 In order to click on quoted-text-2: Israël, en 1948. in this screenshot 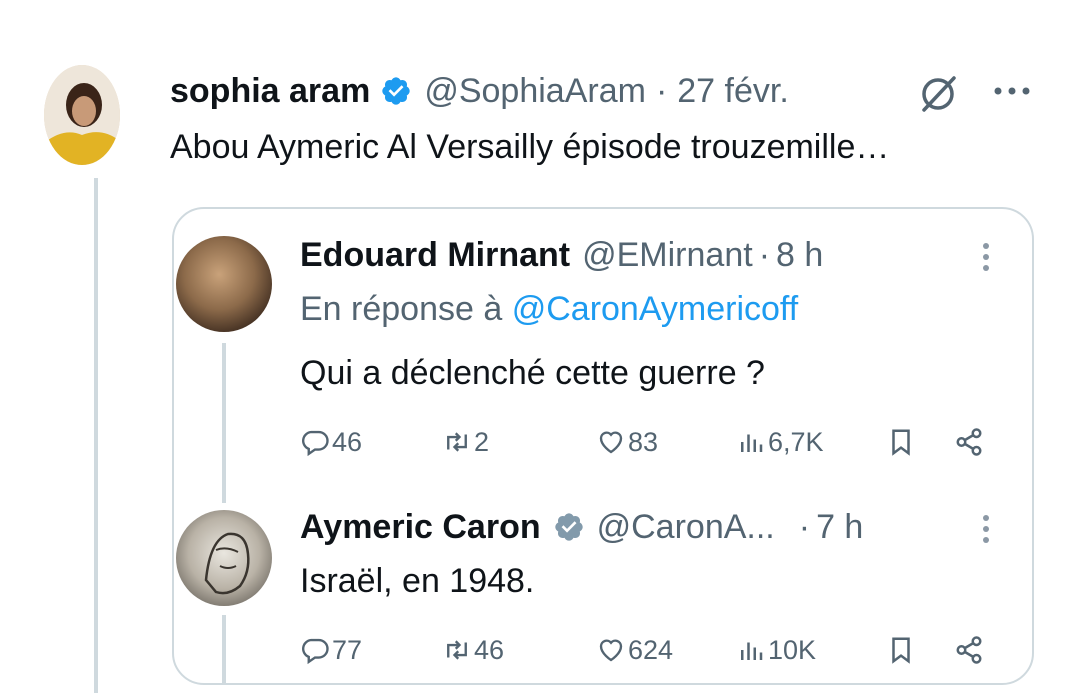, I will do `click(417, 581)`.